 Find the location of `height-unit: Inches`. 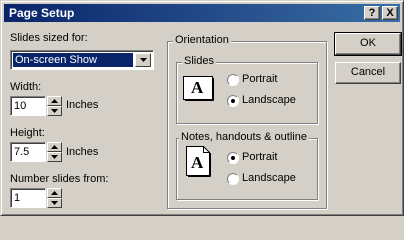

height-unit: Inches is located at coordinates (82, 152).